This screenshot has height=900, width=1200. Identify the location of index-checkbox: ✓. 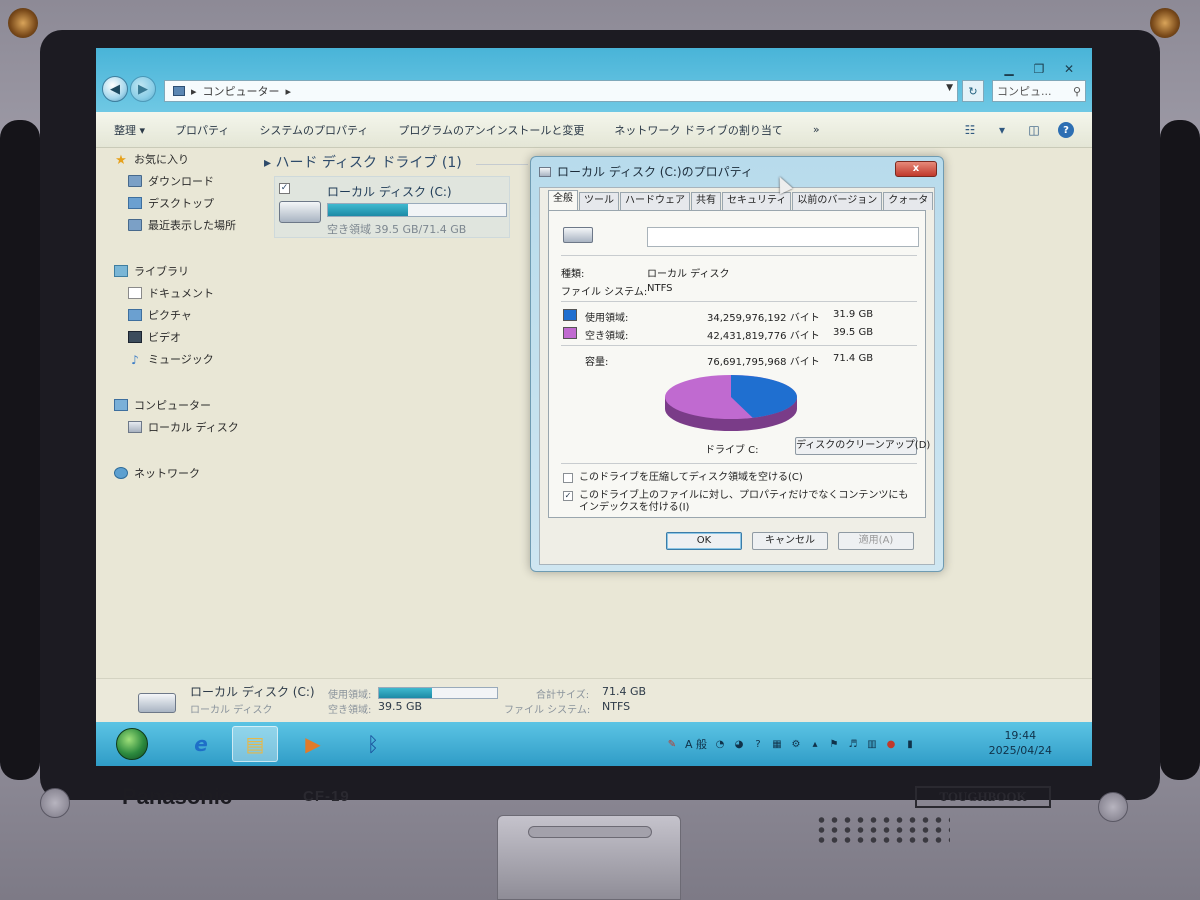
(568, 496).